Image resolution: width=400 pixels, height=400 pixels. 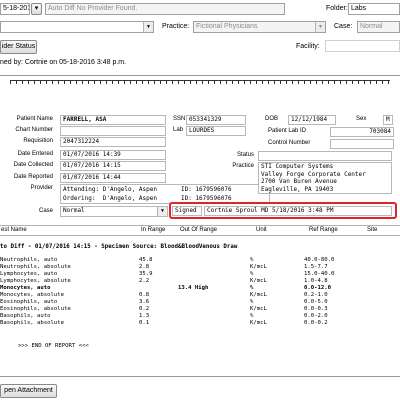 I want to click on practice-label: Practice:, so click(x=176, y=26).